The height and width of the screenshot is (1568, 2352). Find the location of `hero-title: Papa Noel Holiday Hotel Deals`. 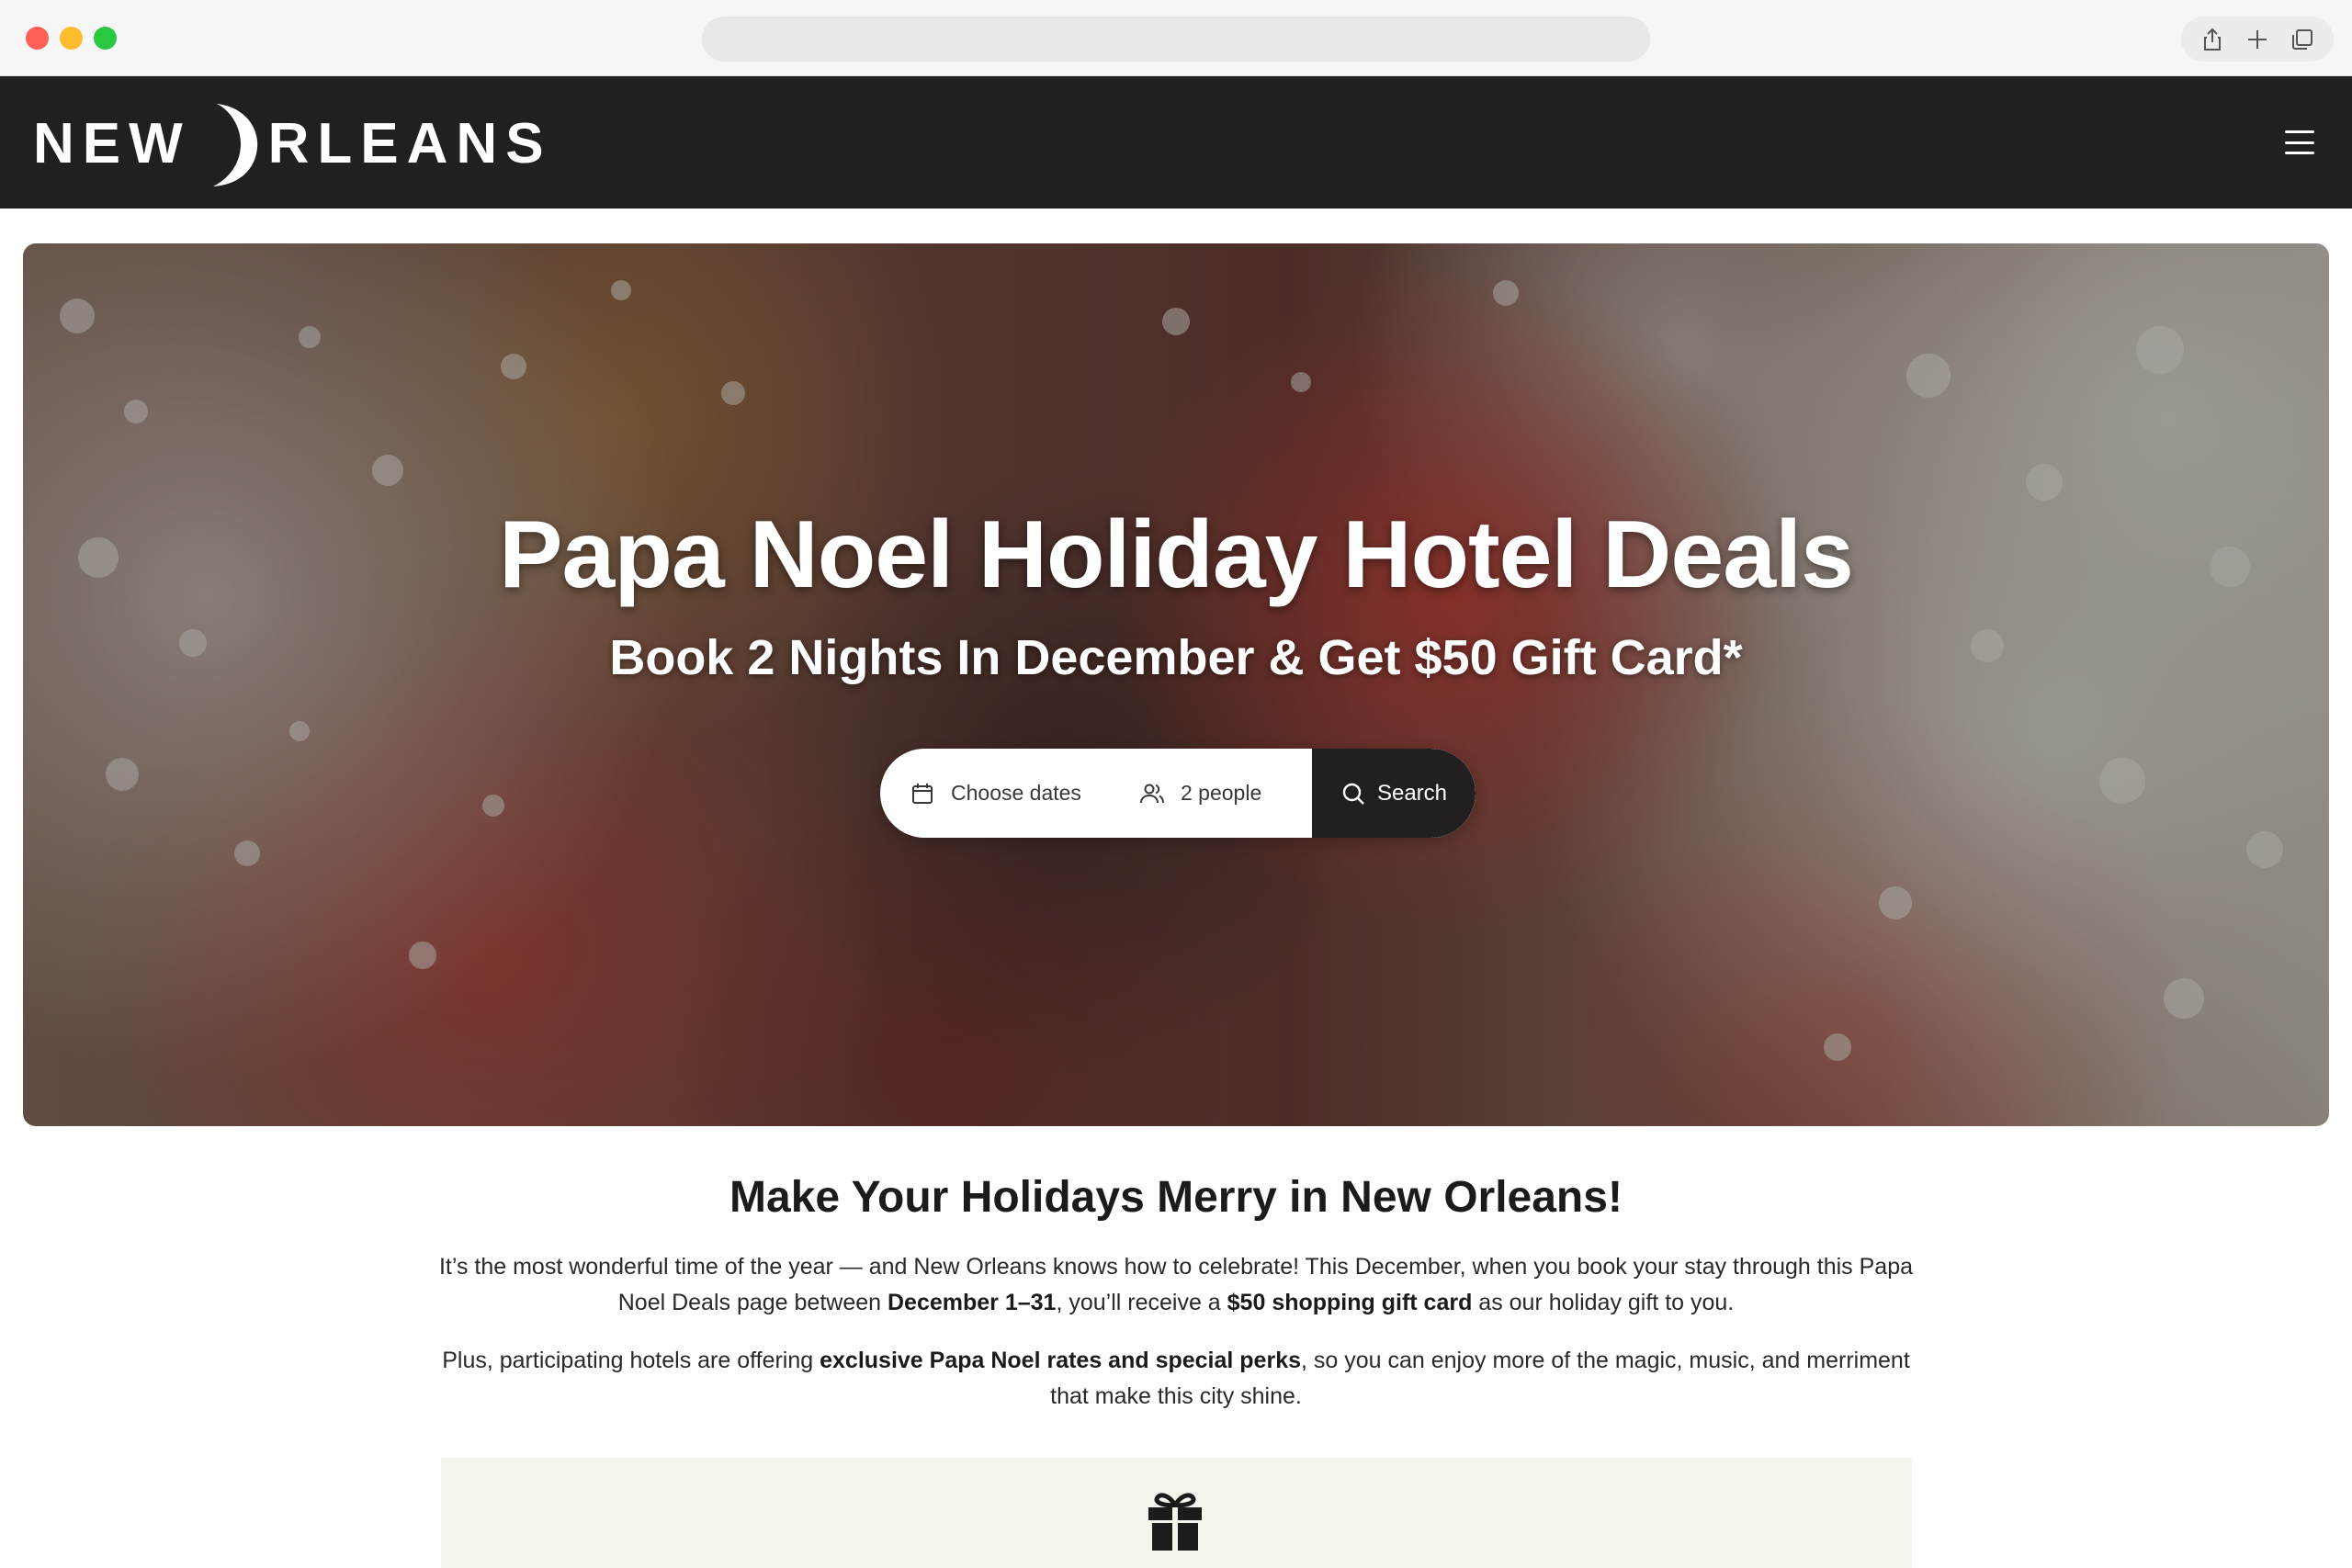

hero-title: Papa Noel Holiday Hotel Deals is located at coordinates (1176, 555).